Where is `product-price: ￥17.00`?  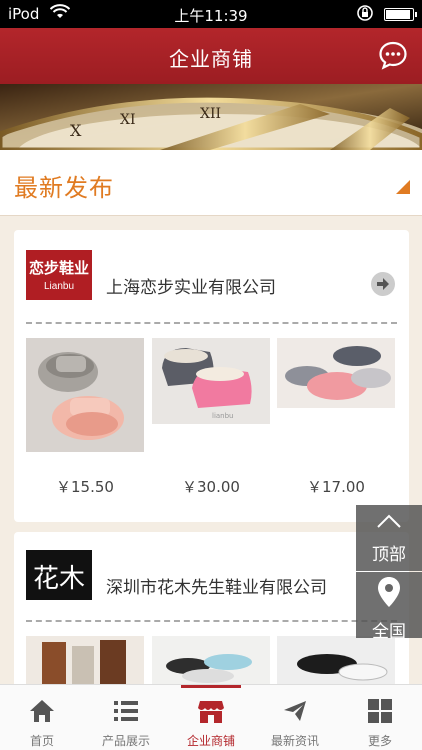
product-price: ￥17.00 is located at coordinates (336, 487).